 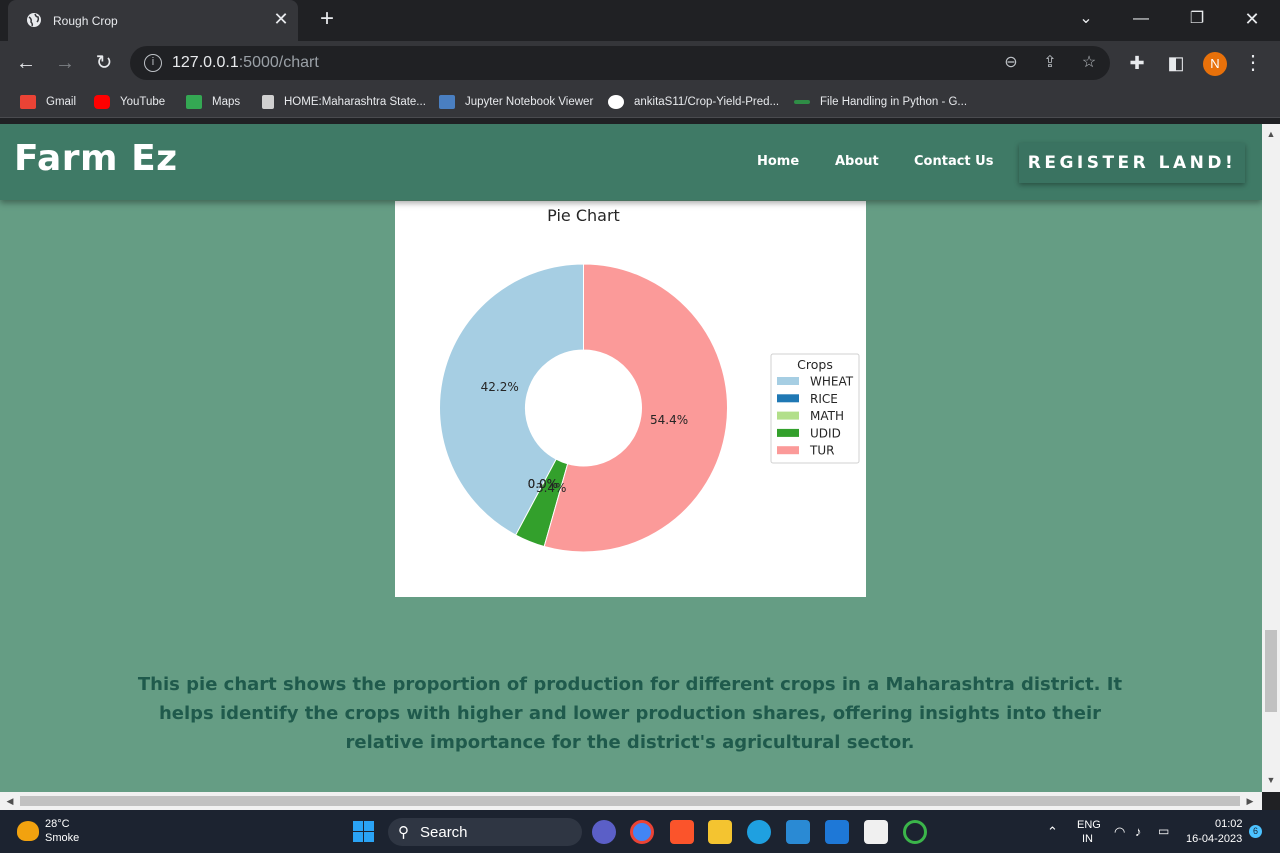 I want to click on back-icon: ←, so click(x=26, y=63).